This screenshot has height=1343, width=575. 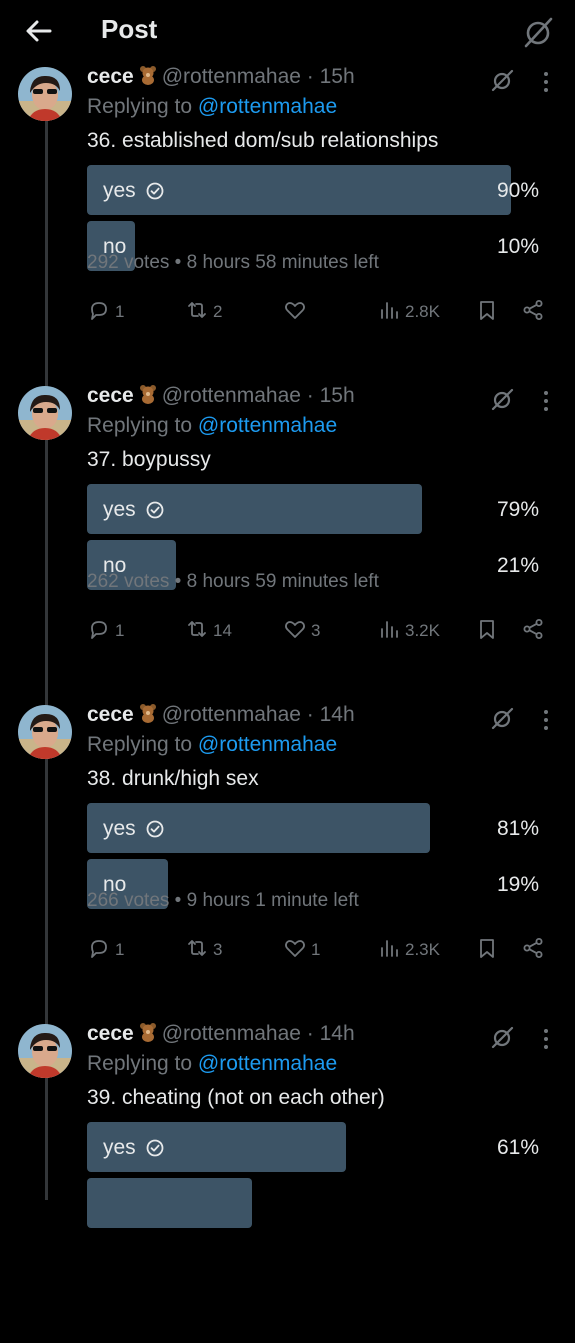 What do you see at coordinates (322, 190) in the screenshot?
I see `poll-option: yes 90%` at bounding box center [322, 190].